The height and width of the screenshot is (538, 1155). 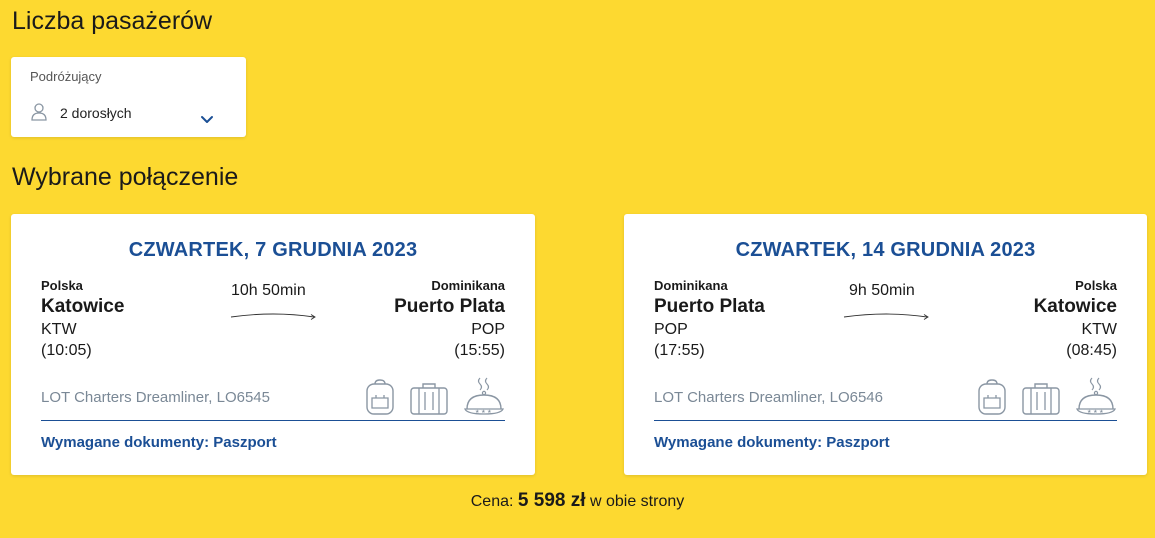 I want to click on origin-endpoint: Dominikana Puerto Plata POP (17:55), so click(x=709, y=319).